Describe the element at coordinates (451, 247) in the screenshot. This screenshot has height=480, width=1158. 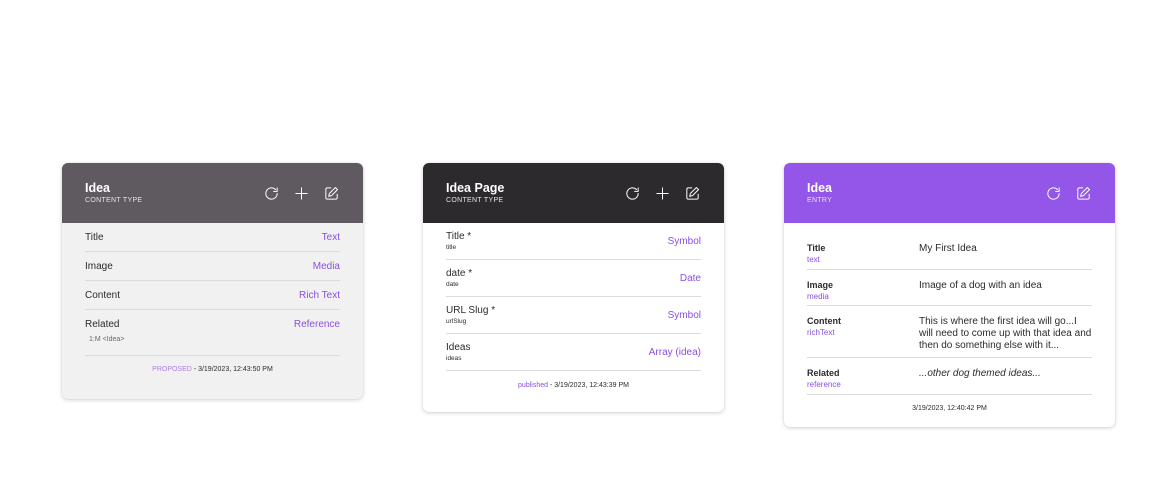
I see `field-id: title` at that location.